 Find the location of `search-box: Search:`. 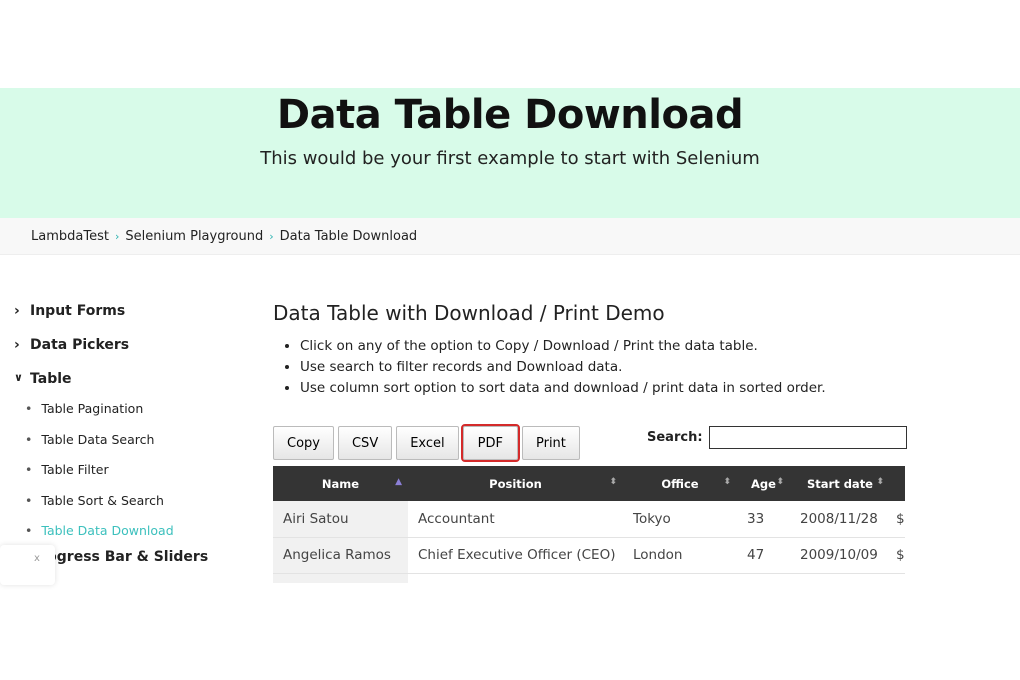

search-box: Search: is located at coordinates (777, 437).